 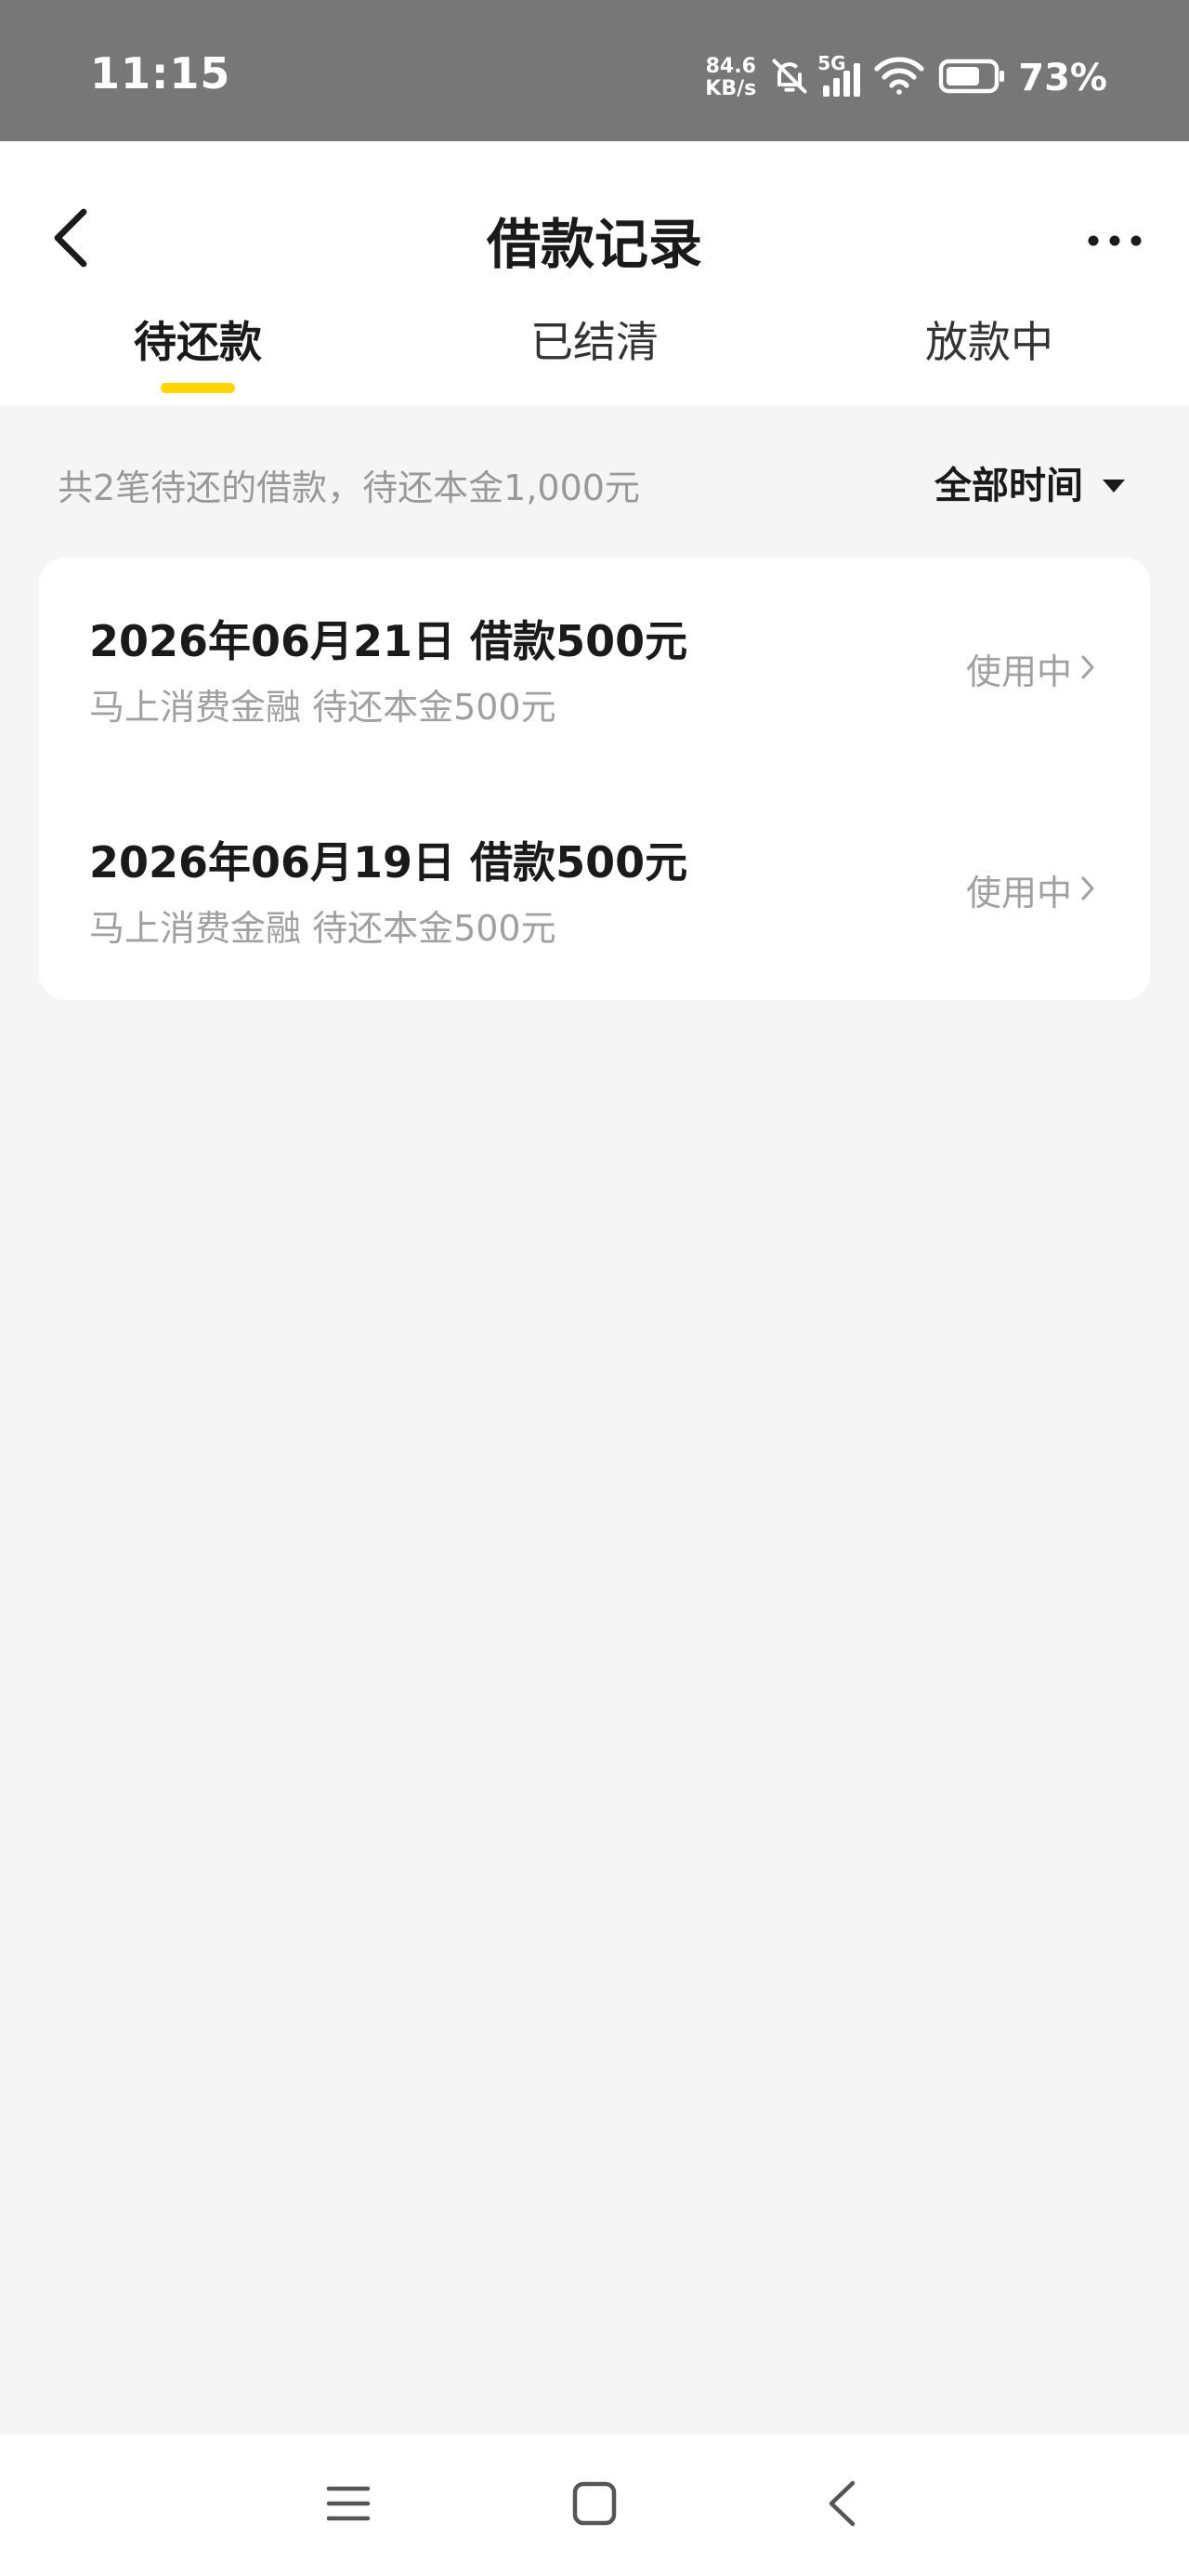 What do you see at coordinates (160, 73) in the screenshot?
I see `status-time: 11:15` at bounding box center [160, 73].